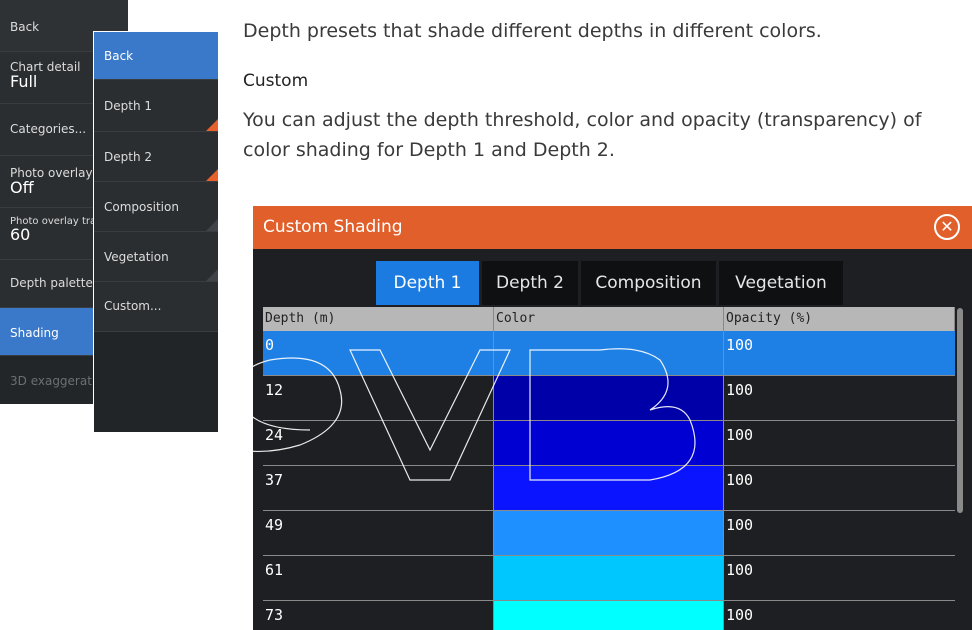 The width and height of the screenshot is (972, 630). Describe the element at coordinates (128, 157) in the screenshot. I see `menu2-item-label: Depth 2` at that location.